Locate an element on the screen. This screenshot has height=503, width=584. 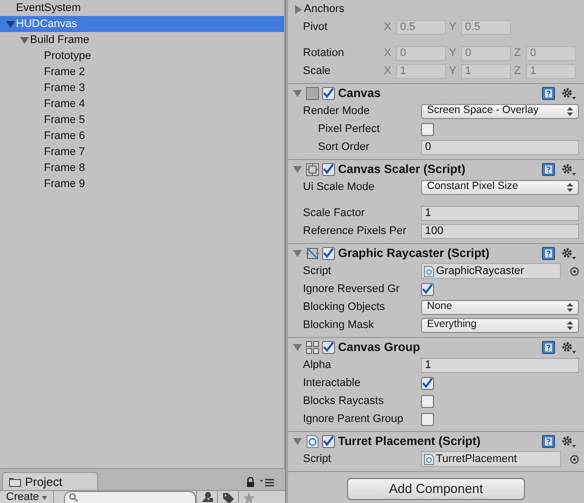
tree-item: HUDCanvas is located at coordinates (142, 24).